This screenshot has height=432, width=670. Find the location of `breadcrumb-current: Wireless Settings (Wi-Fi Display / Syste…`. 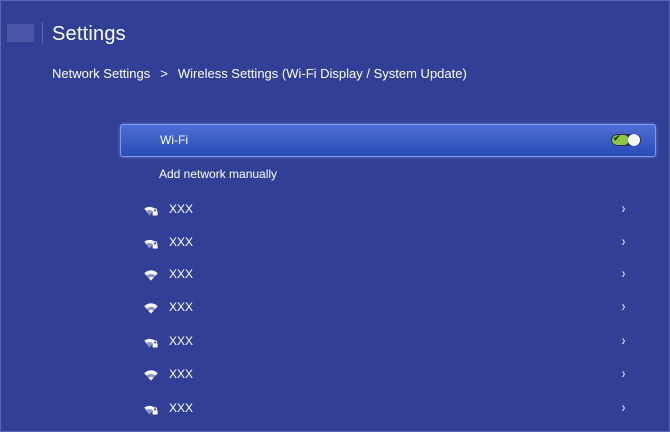

breadcrumb-current: Wireless Settings (Wi-Fi Display / Syste… is located at coordinates (322, 73).